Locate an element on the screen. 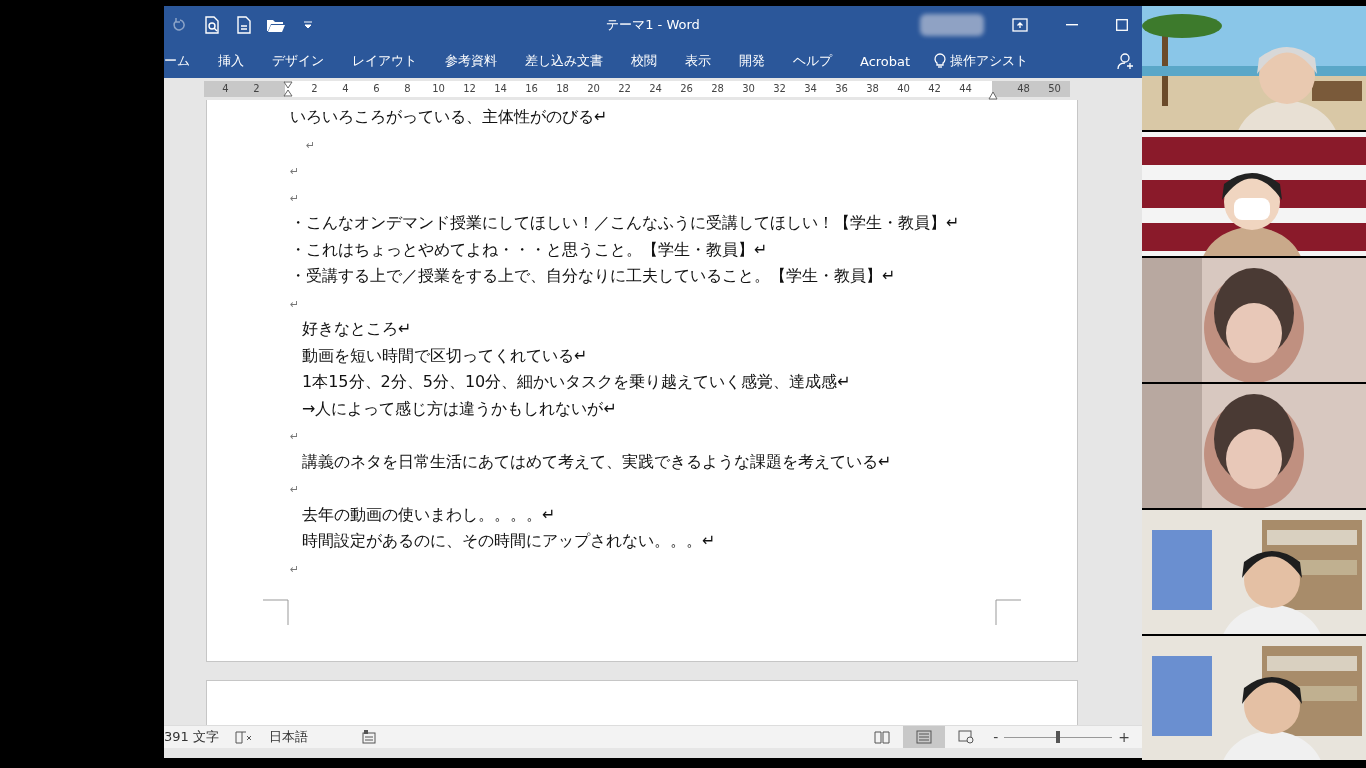 Image resolution: width=1366 pixels, height=768 pixels. ribbon-tab: 表示 is located at coordinates (698, 61).